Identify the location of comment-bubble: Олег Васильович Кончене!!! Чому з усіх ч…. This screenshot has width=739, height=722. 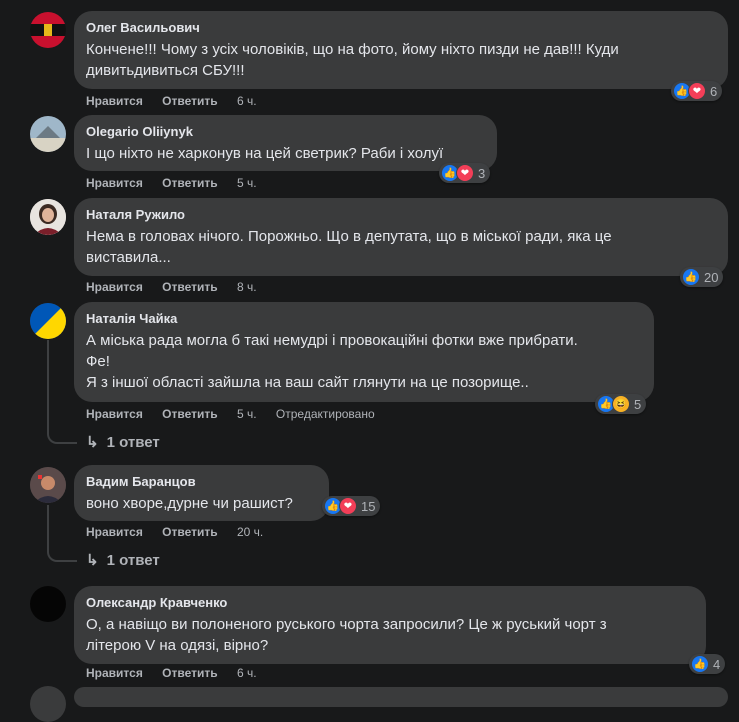
(401, 50).